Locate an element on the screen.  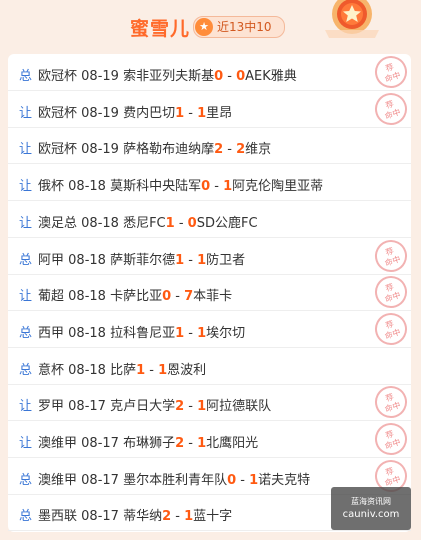
match-row: 总意杯 08-18 比萨1 - 1恩波利 is located at coordinates (209, 366).